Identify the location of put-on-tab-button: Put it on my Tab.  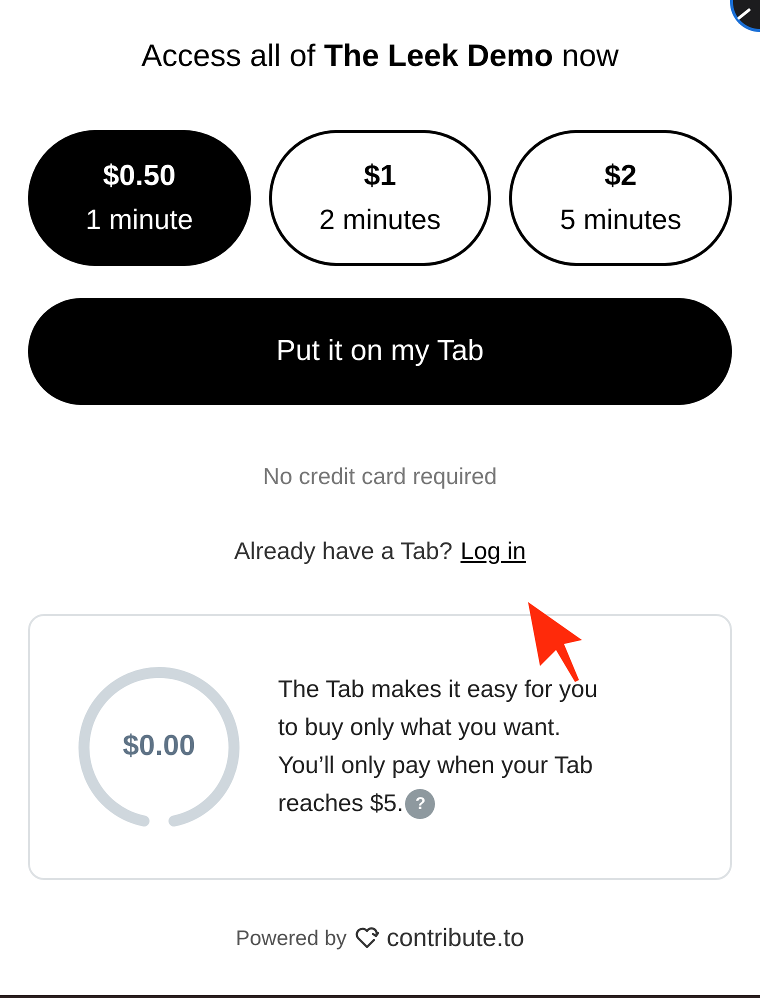
(380, 351).